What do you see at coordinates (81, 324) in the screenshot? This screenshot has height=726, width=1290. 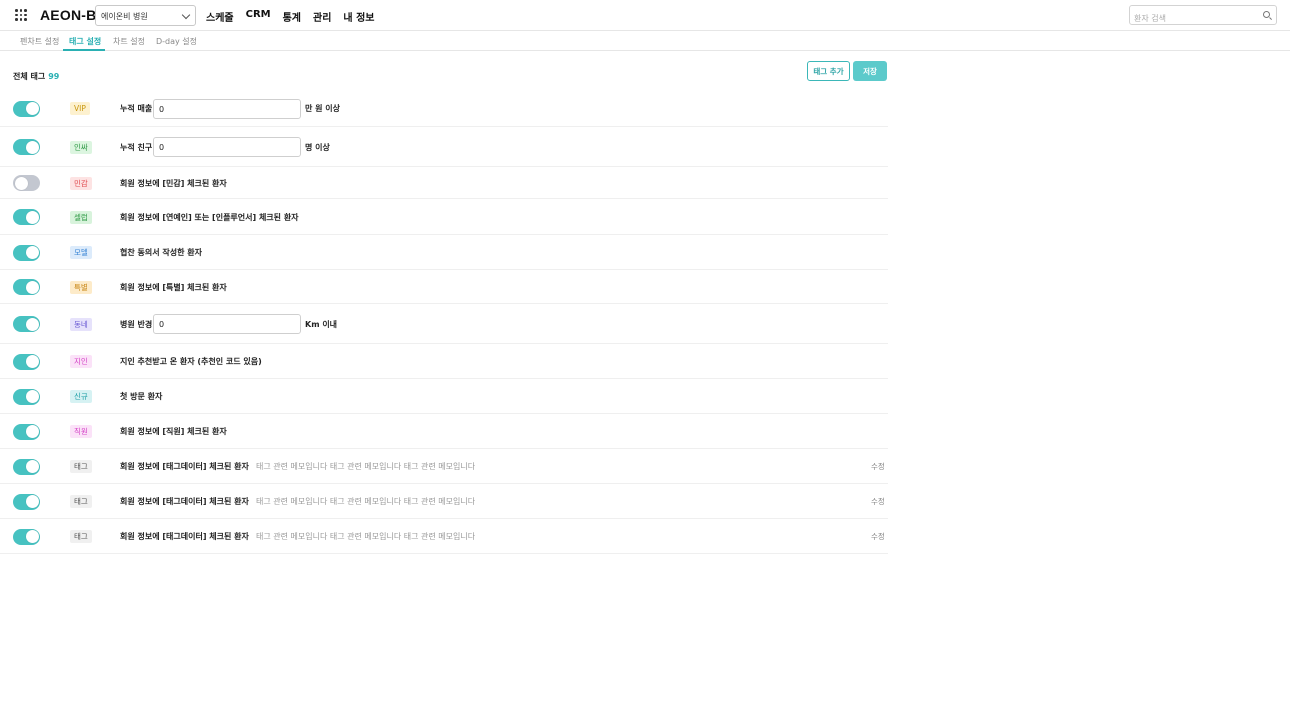 I see `tag-badge: 동네` at bounding box center [81, 324].